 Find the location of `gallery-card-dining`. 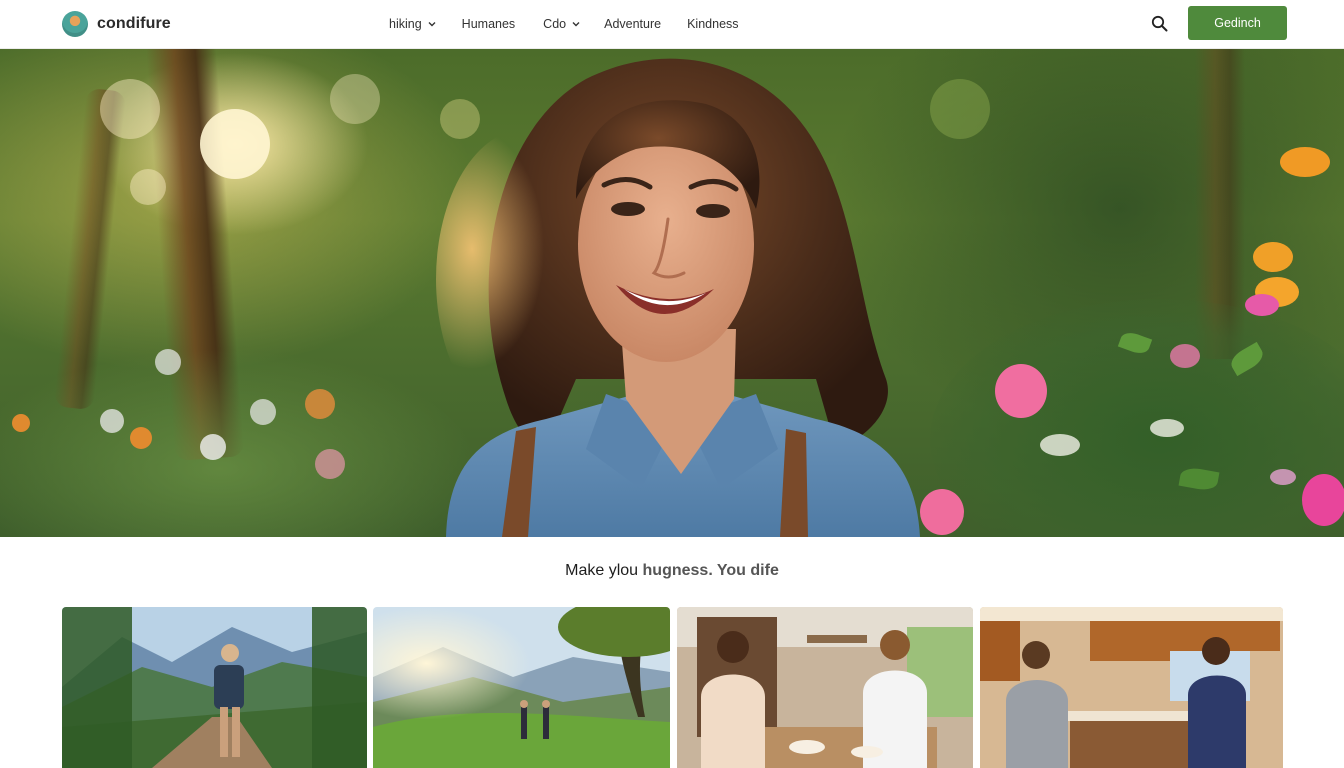

gallery-card-dining is located at coordinates (825, 687).